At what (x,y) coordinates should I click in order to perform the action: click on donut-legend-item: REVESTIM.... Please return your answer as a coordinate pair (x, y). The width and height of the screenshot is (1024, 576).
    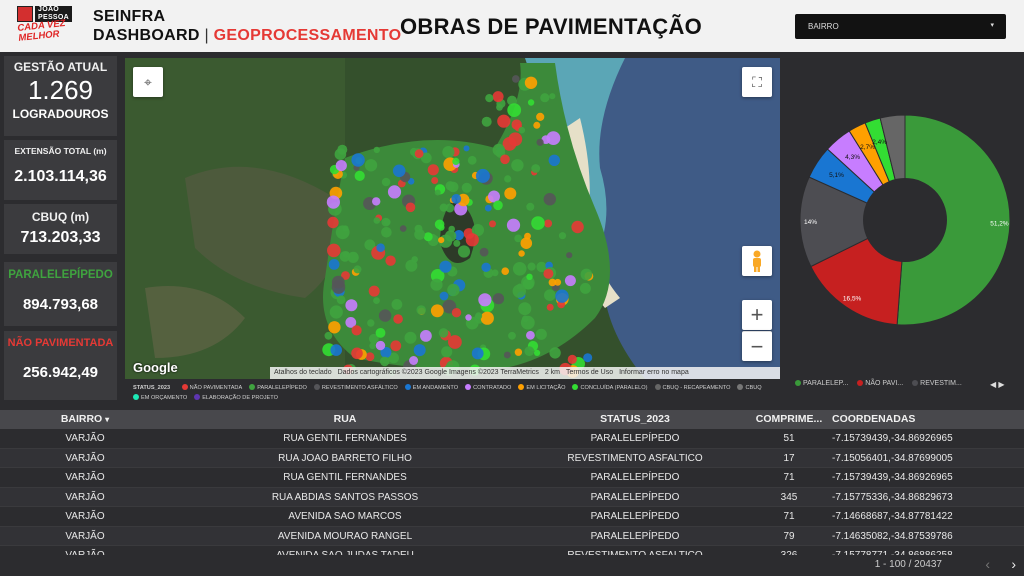
    Looking at the image, I should click on (937, 383).